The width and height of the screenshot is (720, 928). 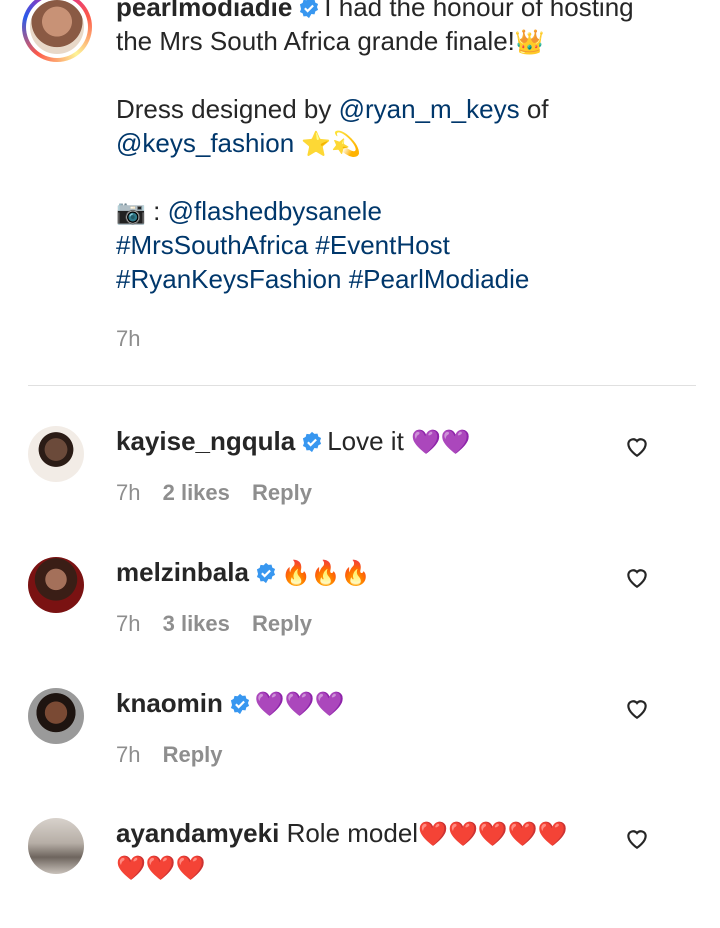 What do you see at coordinates (493, 834) in the screenshot?
I see `comment-emoji: ❤️❤️❤️❤️❤️` at bounding box center [493, 834].